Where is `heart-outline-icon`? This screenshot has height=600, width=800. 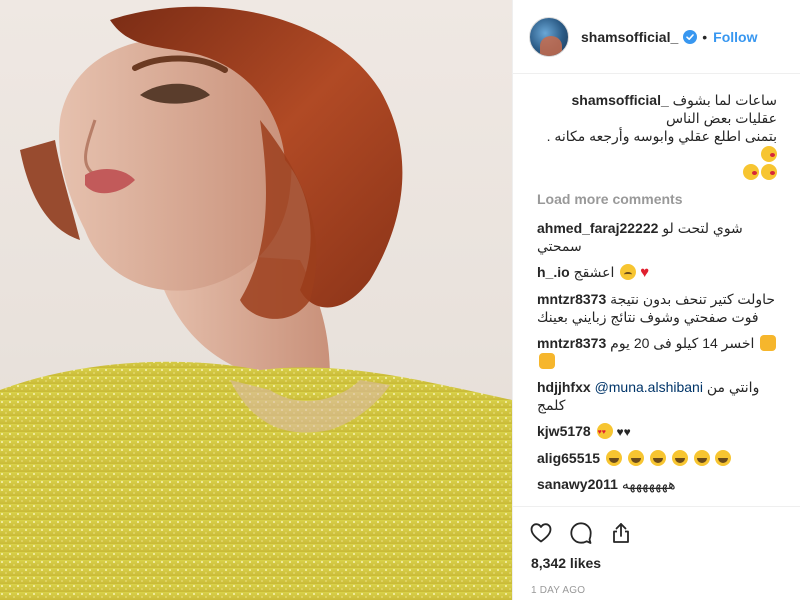 heart-outline-icon is located at coordinates (541, 533).